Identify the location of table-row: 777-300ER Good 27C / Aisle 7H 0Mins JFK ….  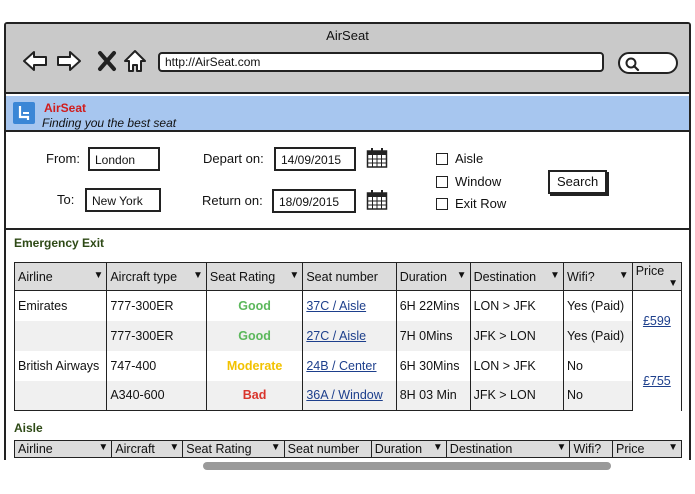
(347, 335).